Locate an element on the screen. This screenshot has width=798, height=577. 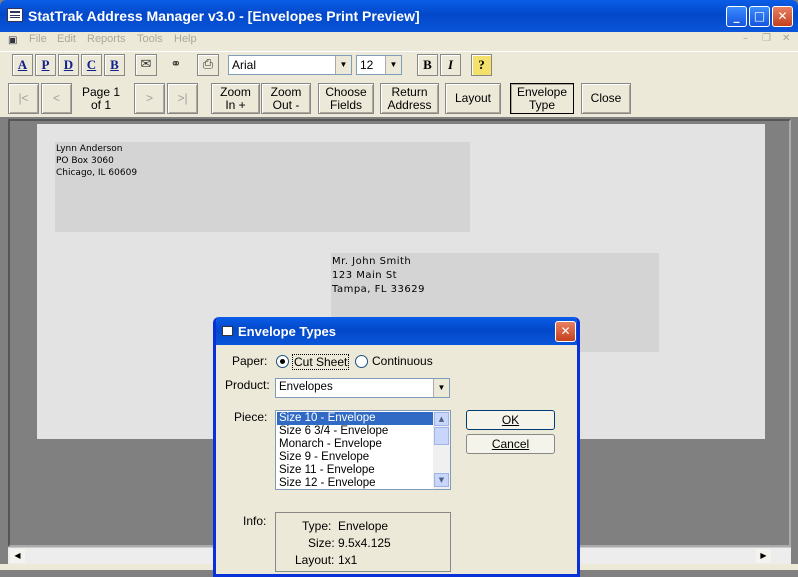
mdi-restore-icon: ❐ is located at coordinates (766, 38).